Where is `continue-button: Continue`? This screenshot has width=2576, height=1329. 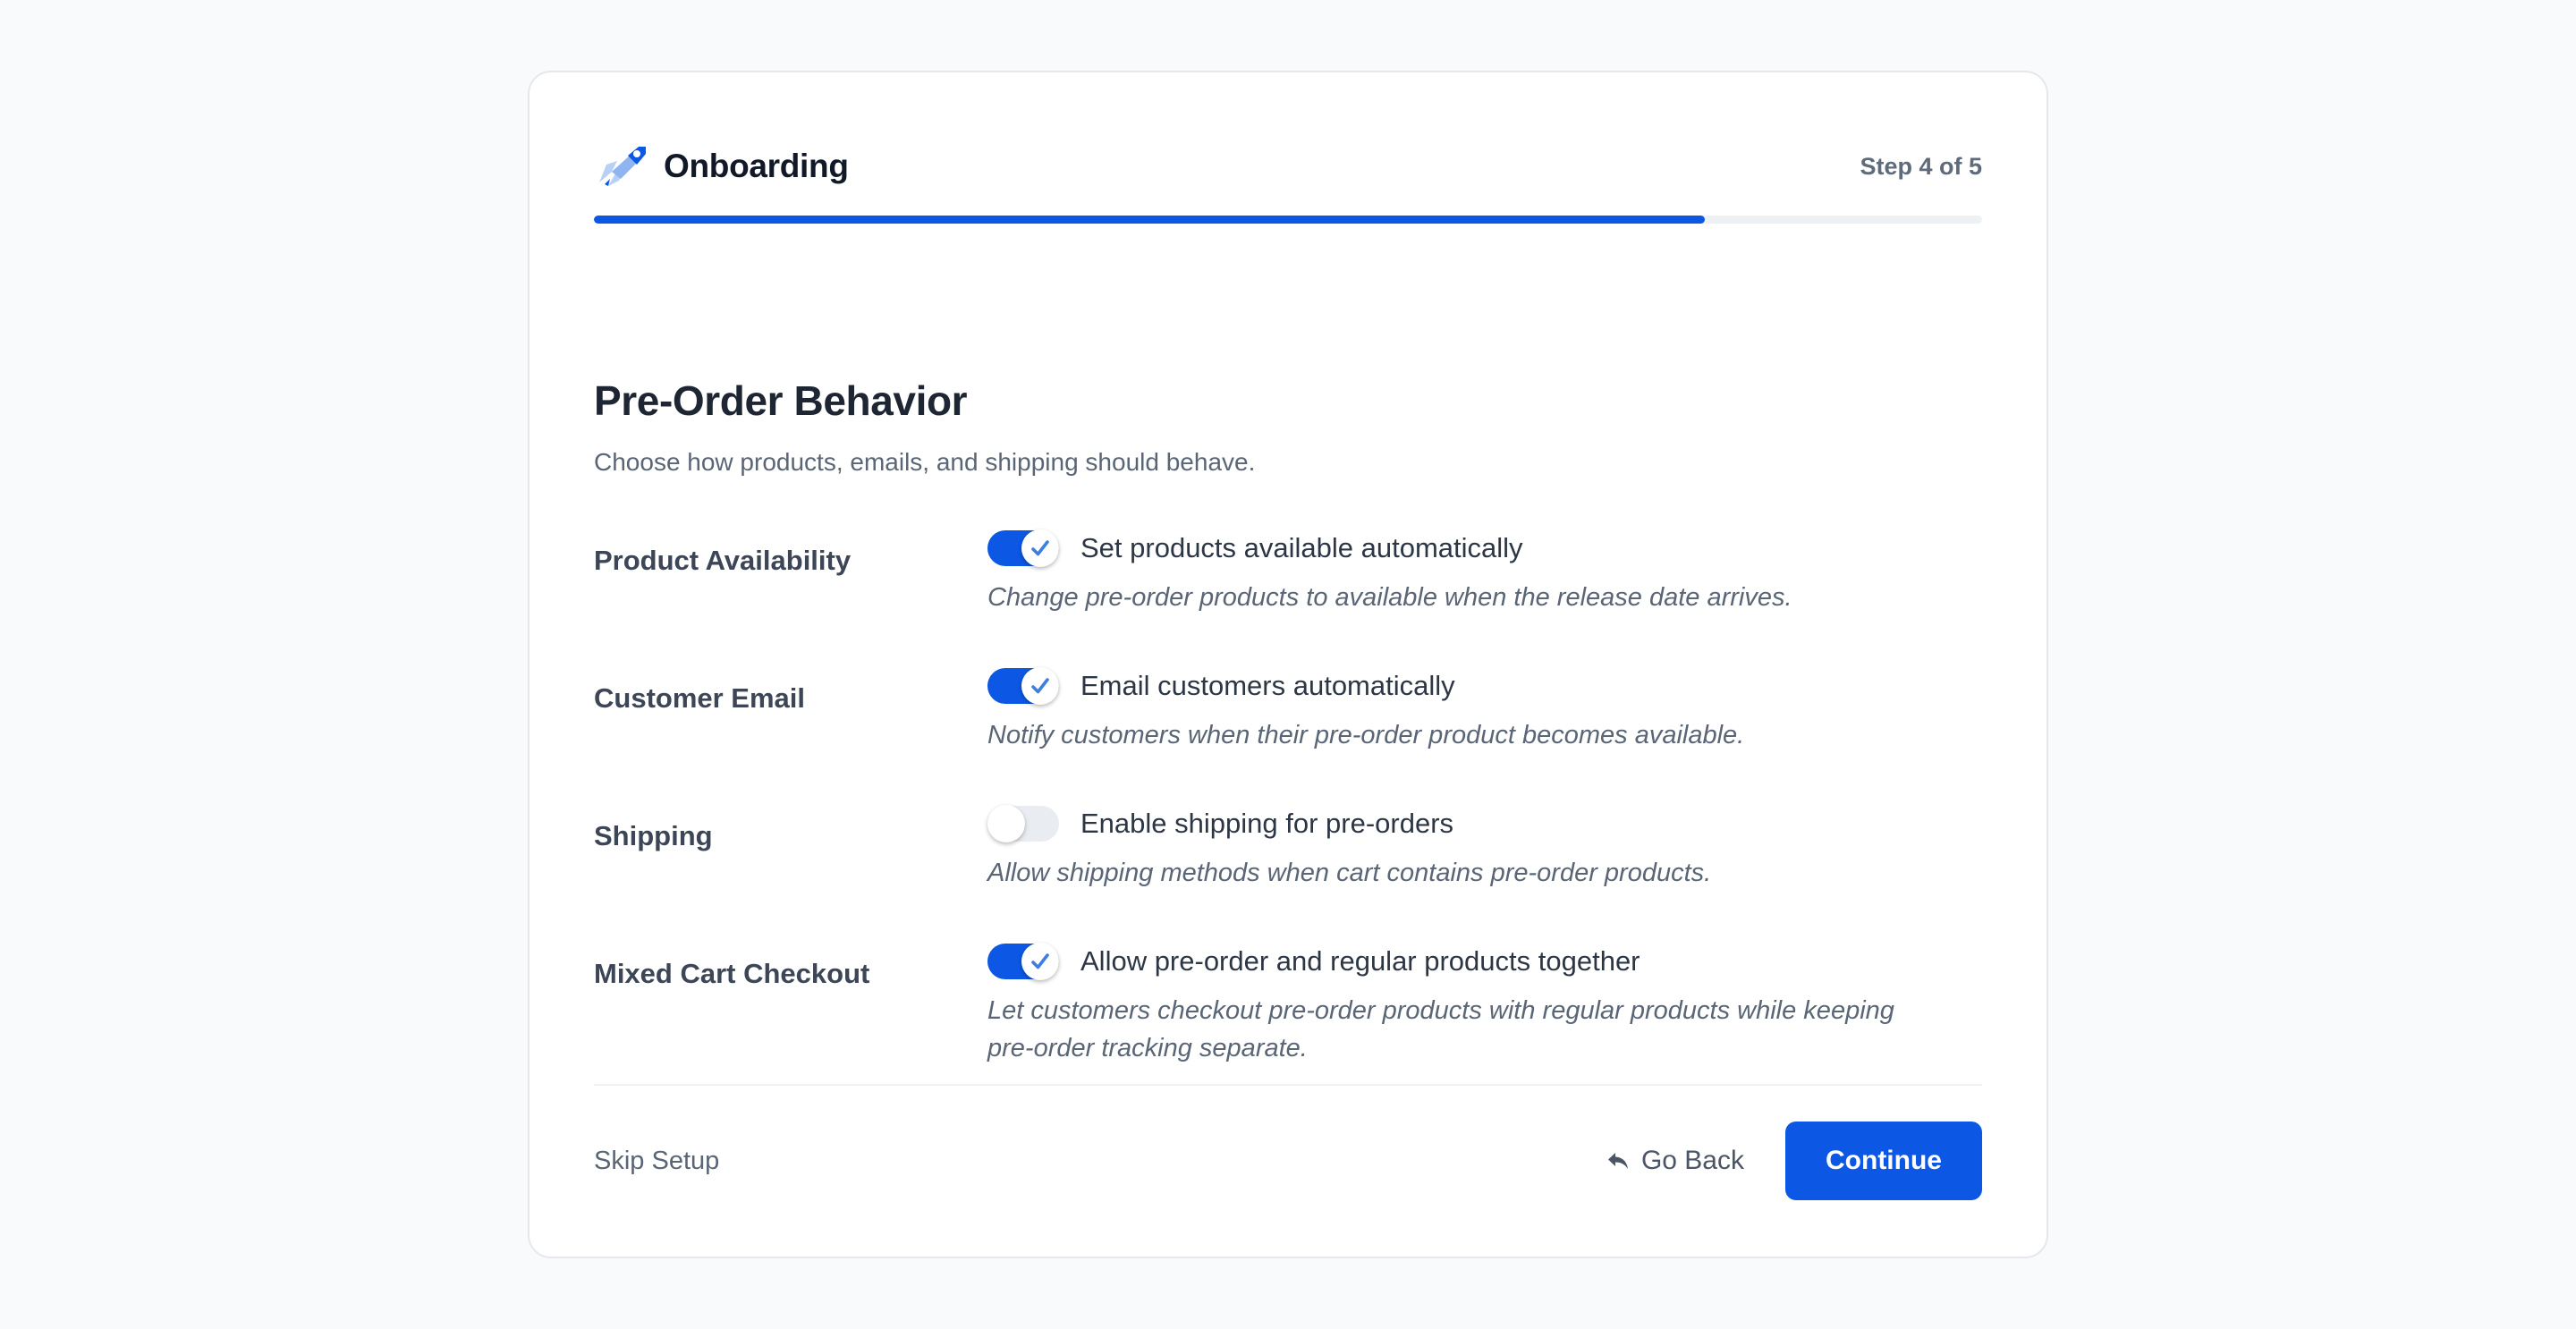 continue-button: Continue is located at coordinates (1883, 1161).